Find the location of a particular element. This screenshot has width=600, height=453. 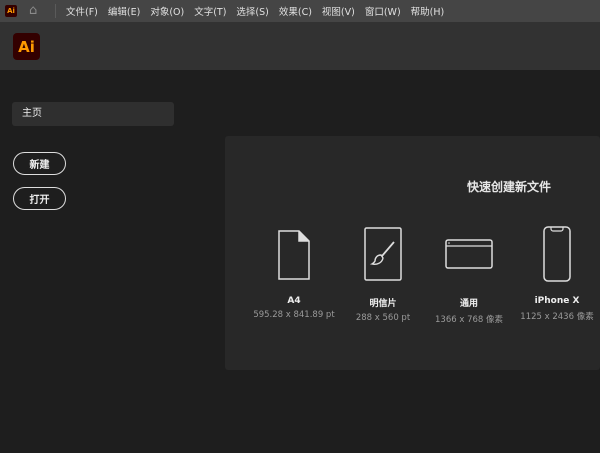

preset-size: 595.28 x 841.89 pt is located at coordinates (294, 315).